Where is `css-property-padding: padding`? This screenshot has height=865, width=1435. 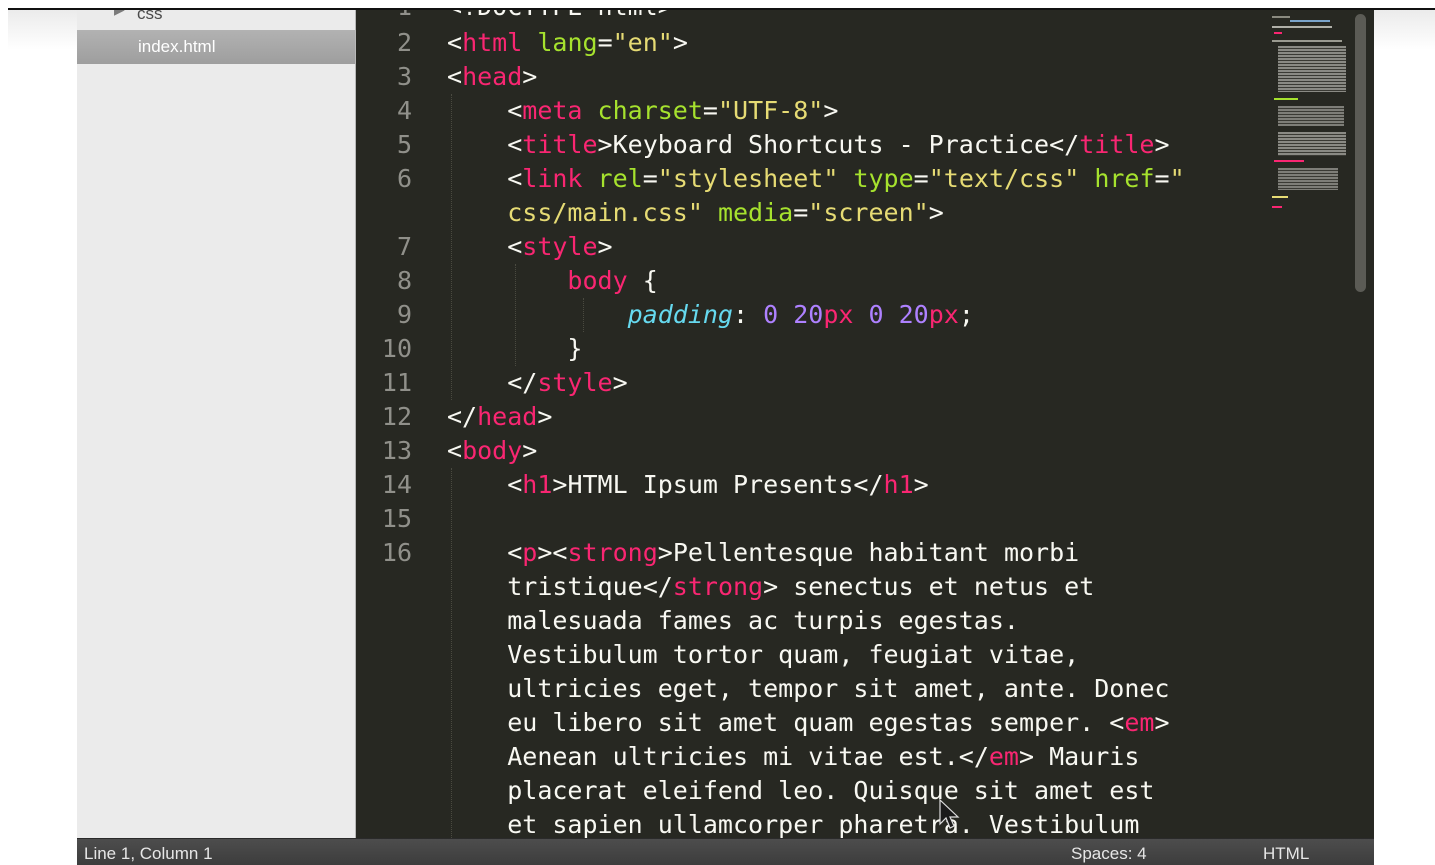
css-property-padding: padding is located at coordinates (680, 314).